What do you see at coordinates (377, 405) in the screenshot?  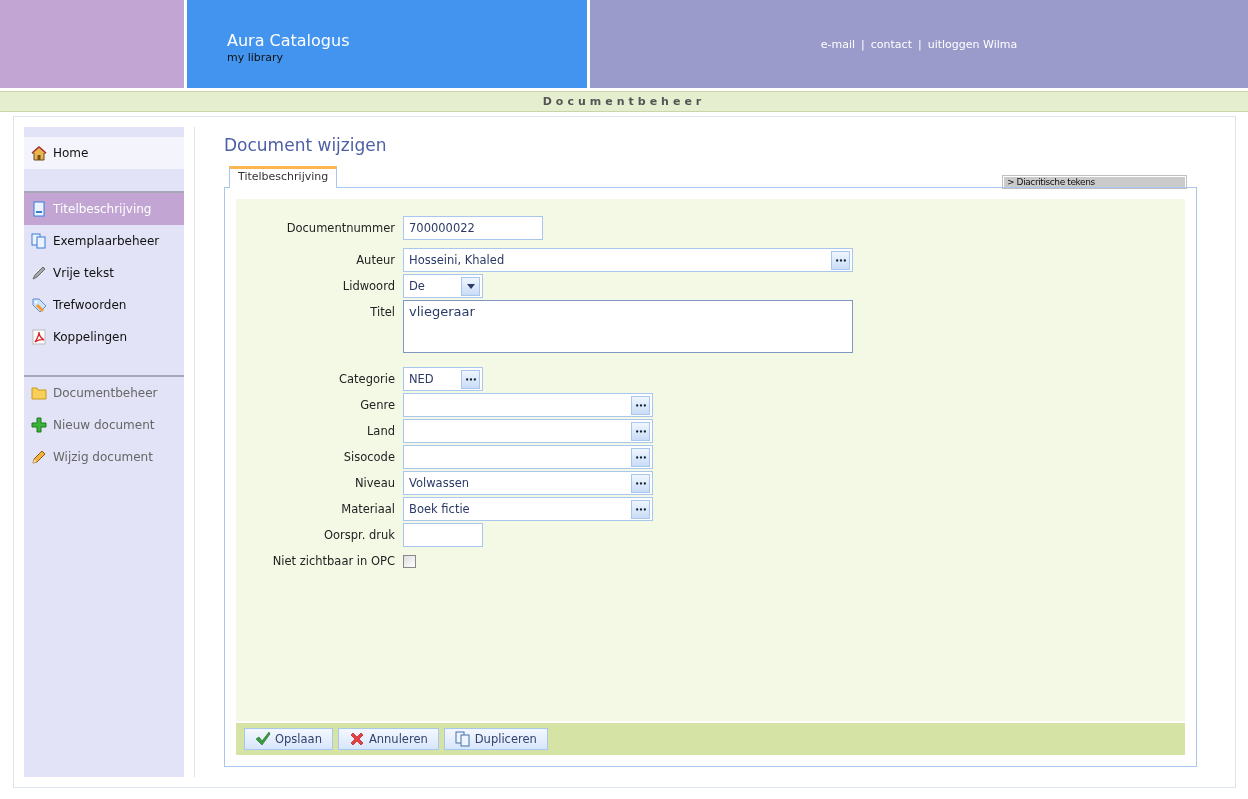 I see `field-label: Genre` at bounding box center [377, 405].